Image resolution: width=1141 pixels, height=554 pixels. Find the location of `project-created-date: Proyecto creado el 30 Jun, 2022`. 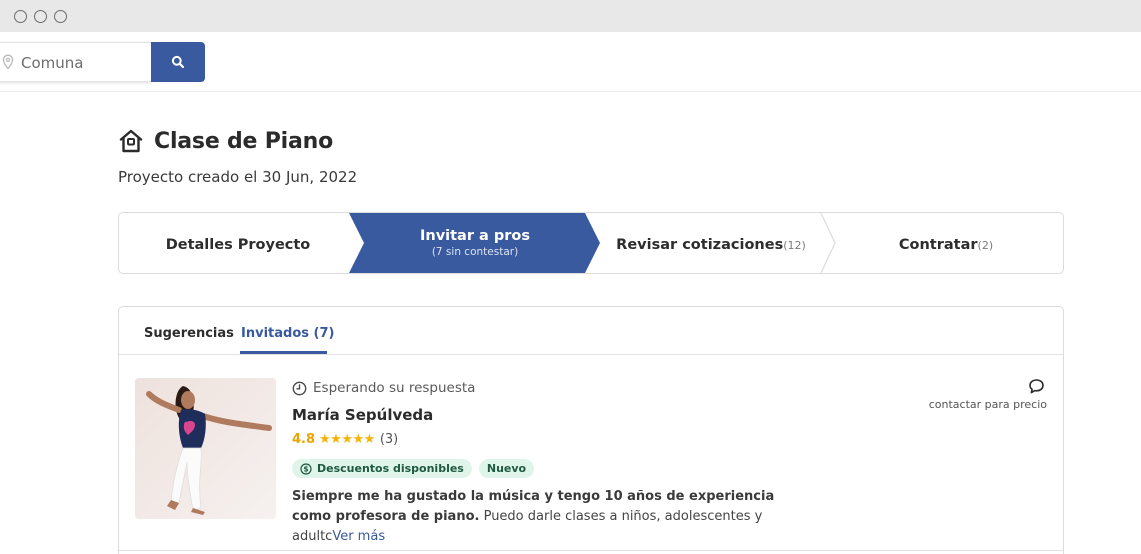

project-created-date: Proyecto creado el 30 Jun, 2022 is located at coordinates (238, 177).